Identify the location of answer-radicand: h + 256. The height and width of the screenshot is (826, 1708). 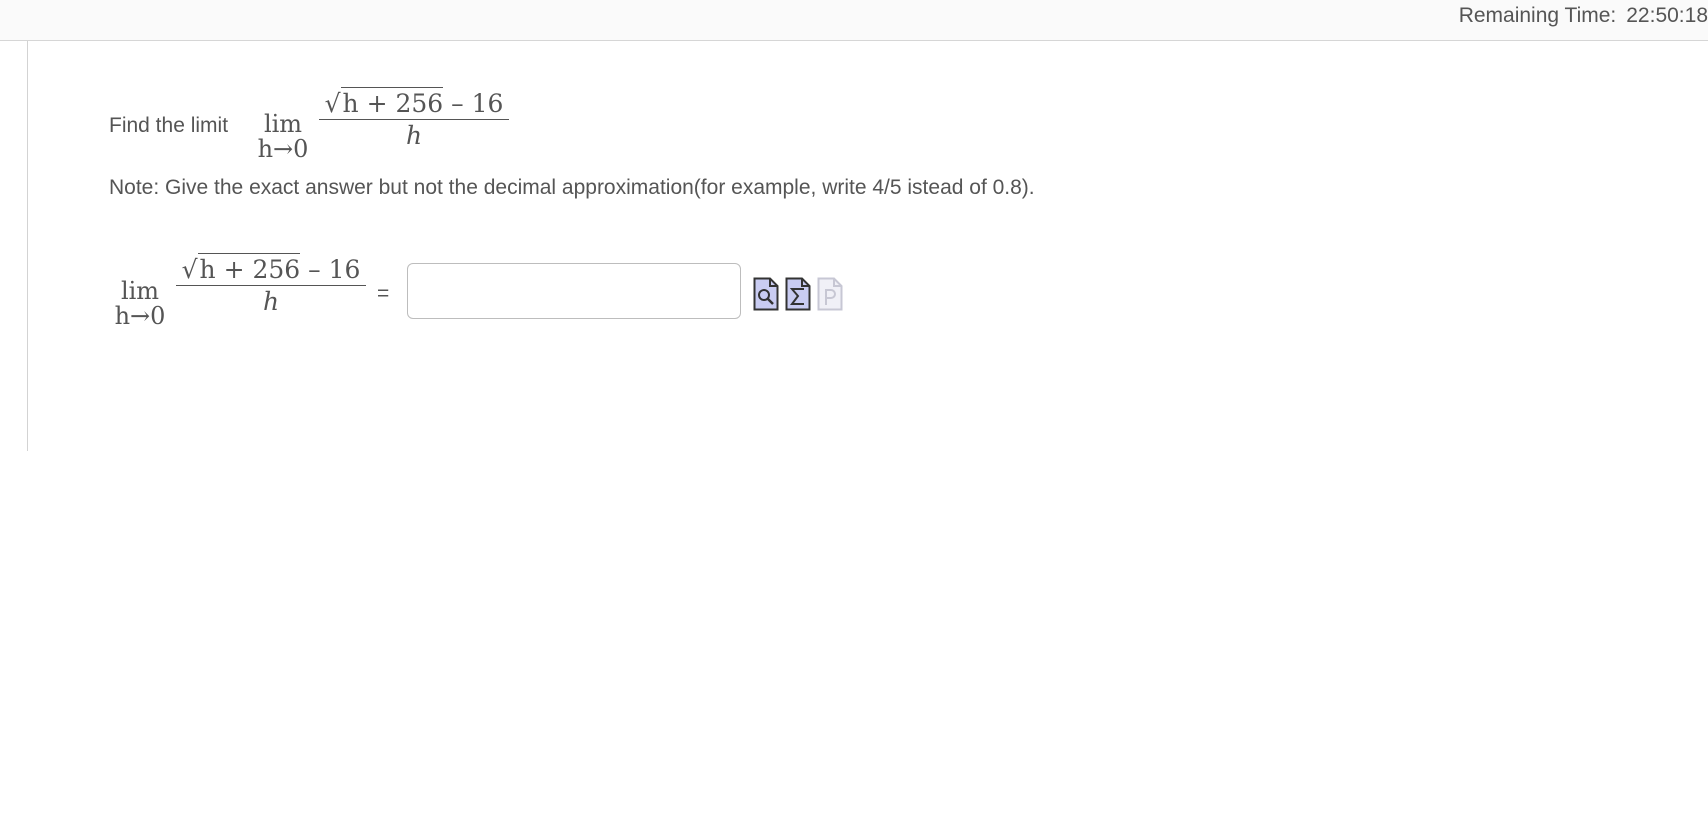
(249, 268).